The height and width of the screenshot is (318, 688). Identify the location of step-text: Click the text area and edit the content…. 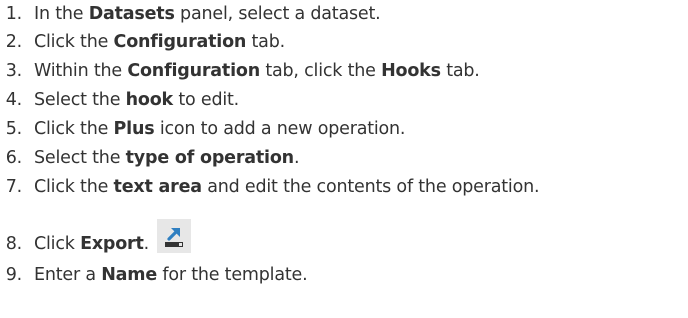
(287, 187).